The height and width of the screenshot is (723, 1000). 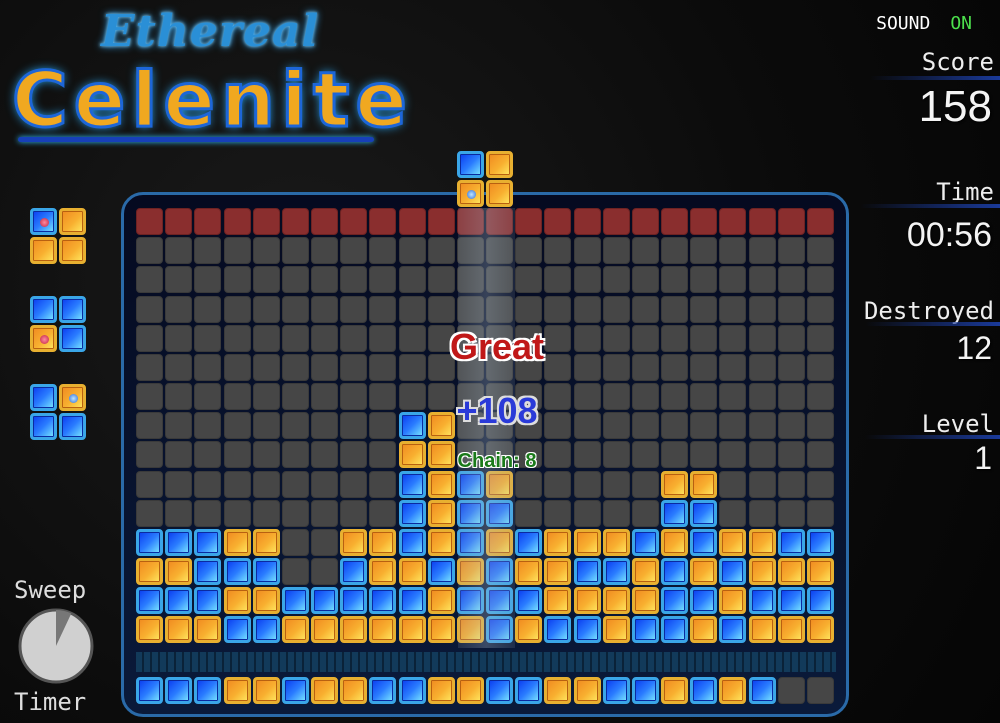 What do you see at coordinates (961, 23) in the screenshot?
I see `sound-state: ON` at bounding box center [961, 23].